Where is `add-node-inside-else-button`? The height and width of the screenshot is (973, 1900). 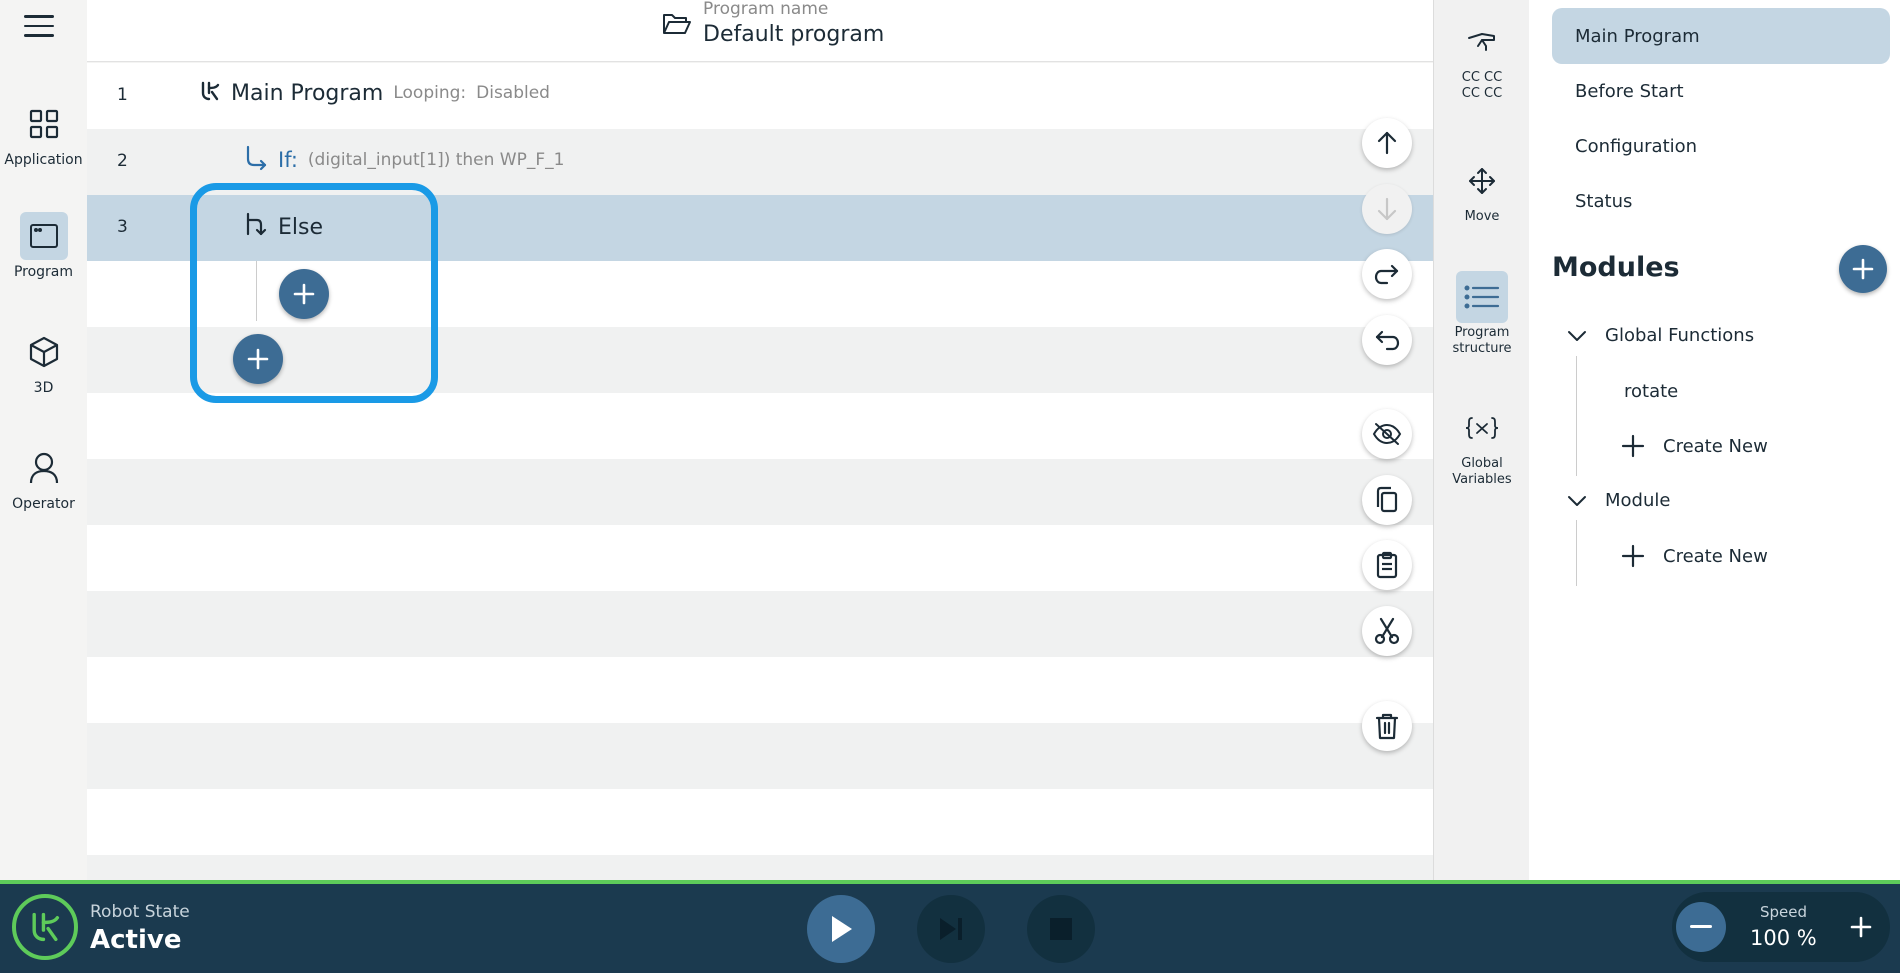
add-node-inside-else-button is located at coordinates (304, 294).